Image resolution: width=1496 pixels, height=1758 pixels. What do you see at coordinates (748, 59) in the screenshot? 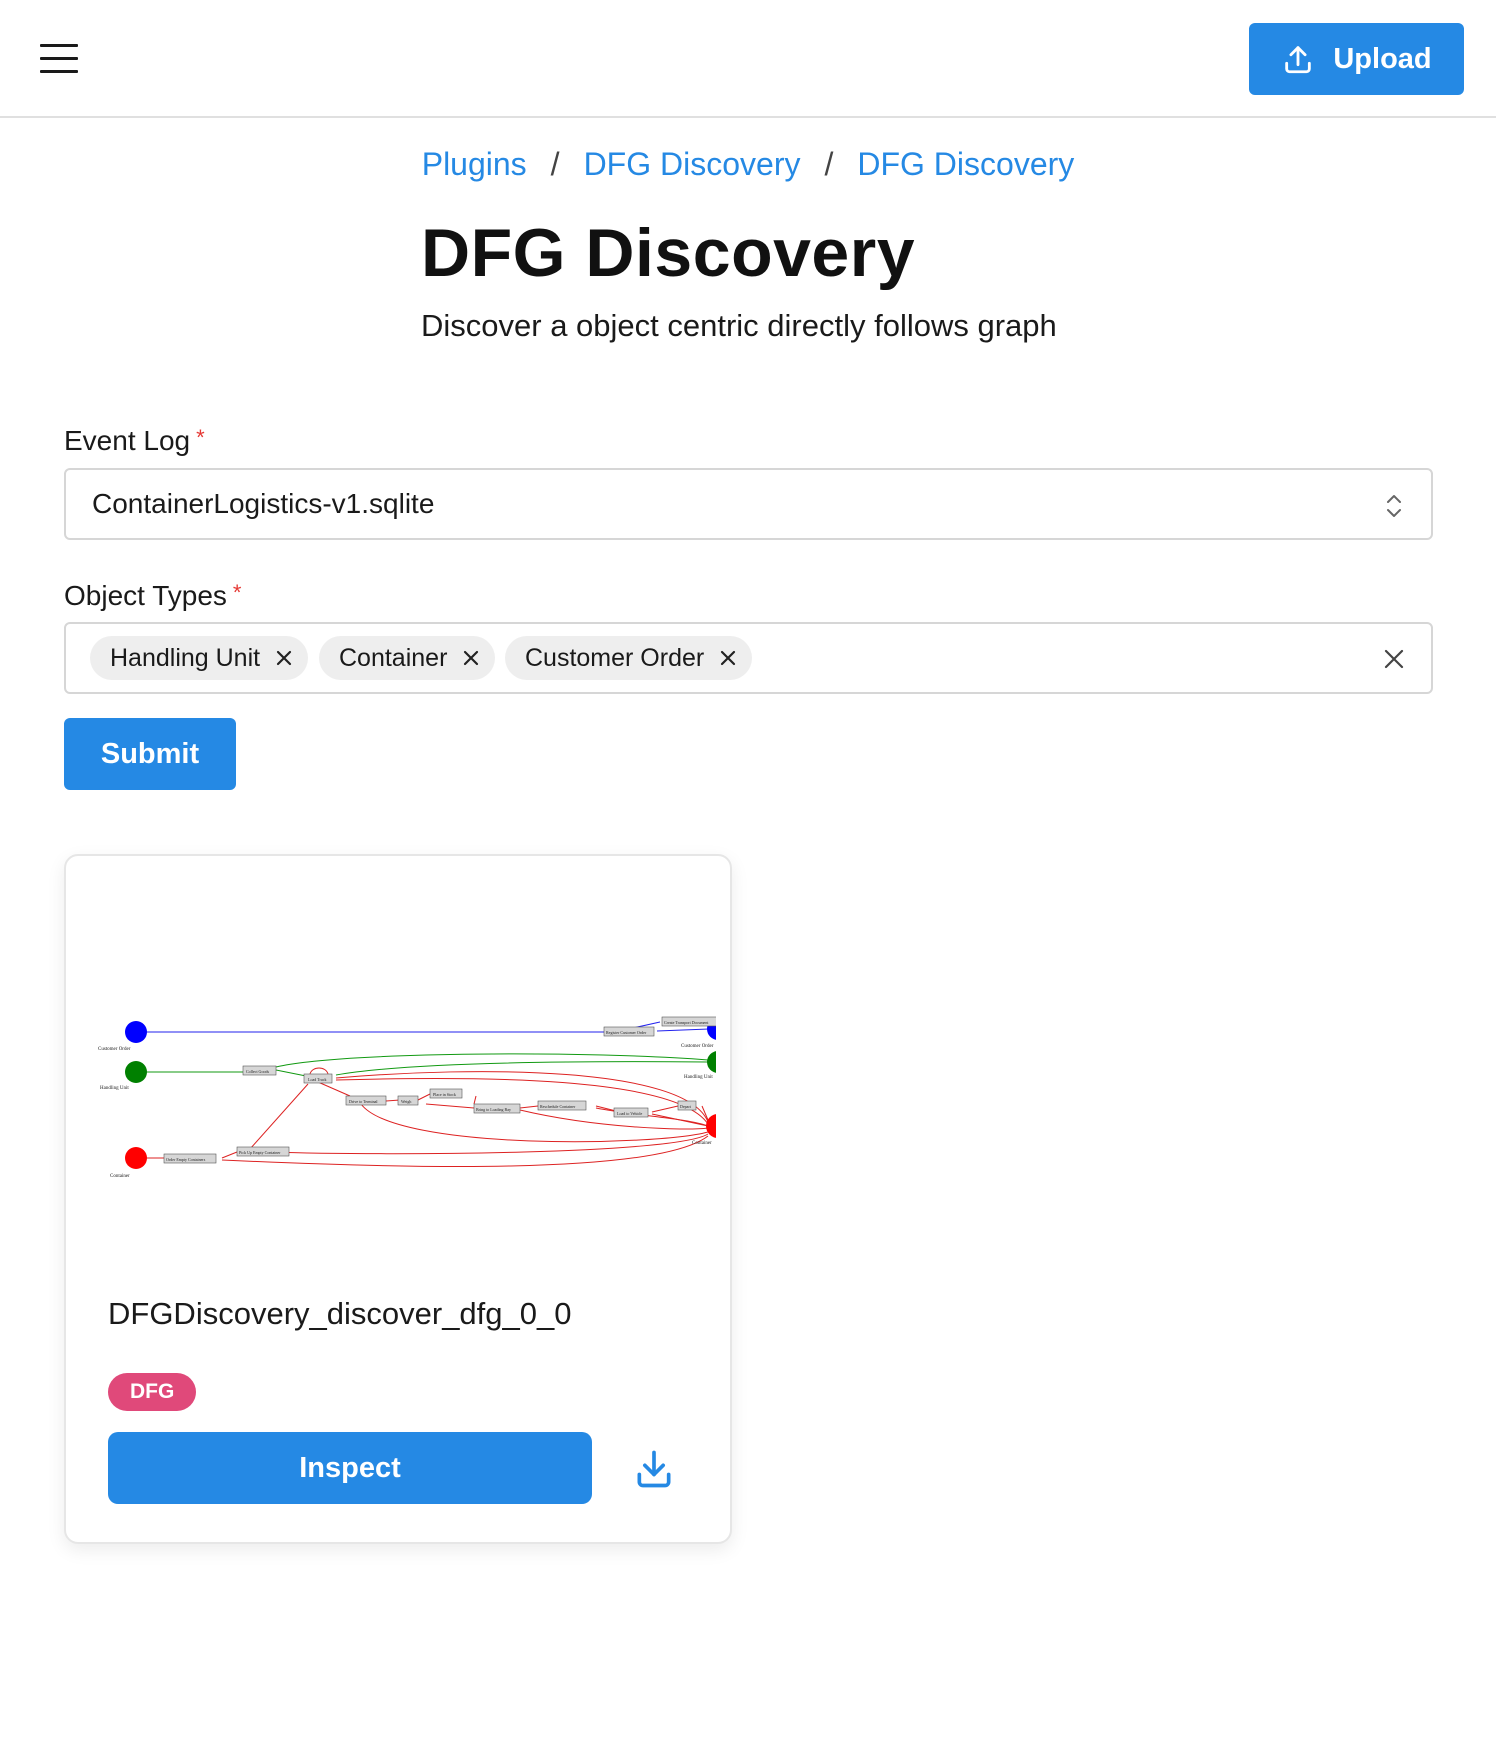
I see `top-bar: Upload` at bounding box center [748, 59].